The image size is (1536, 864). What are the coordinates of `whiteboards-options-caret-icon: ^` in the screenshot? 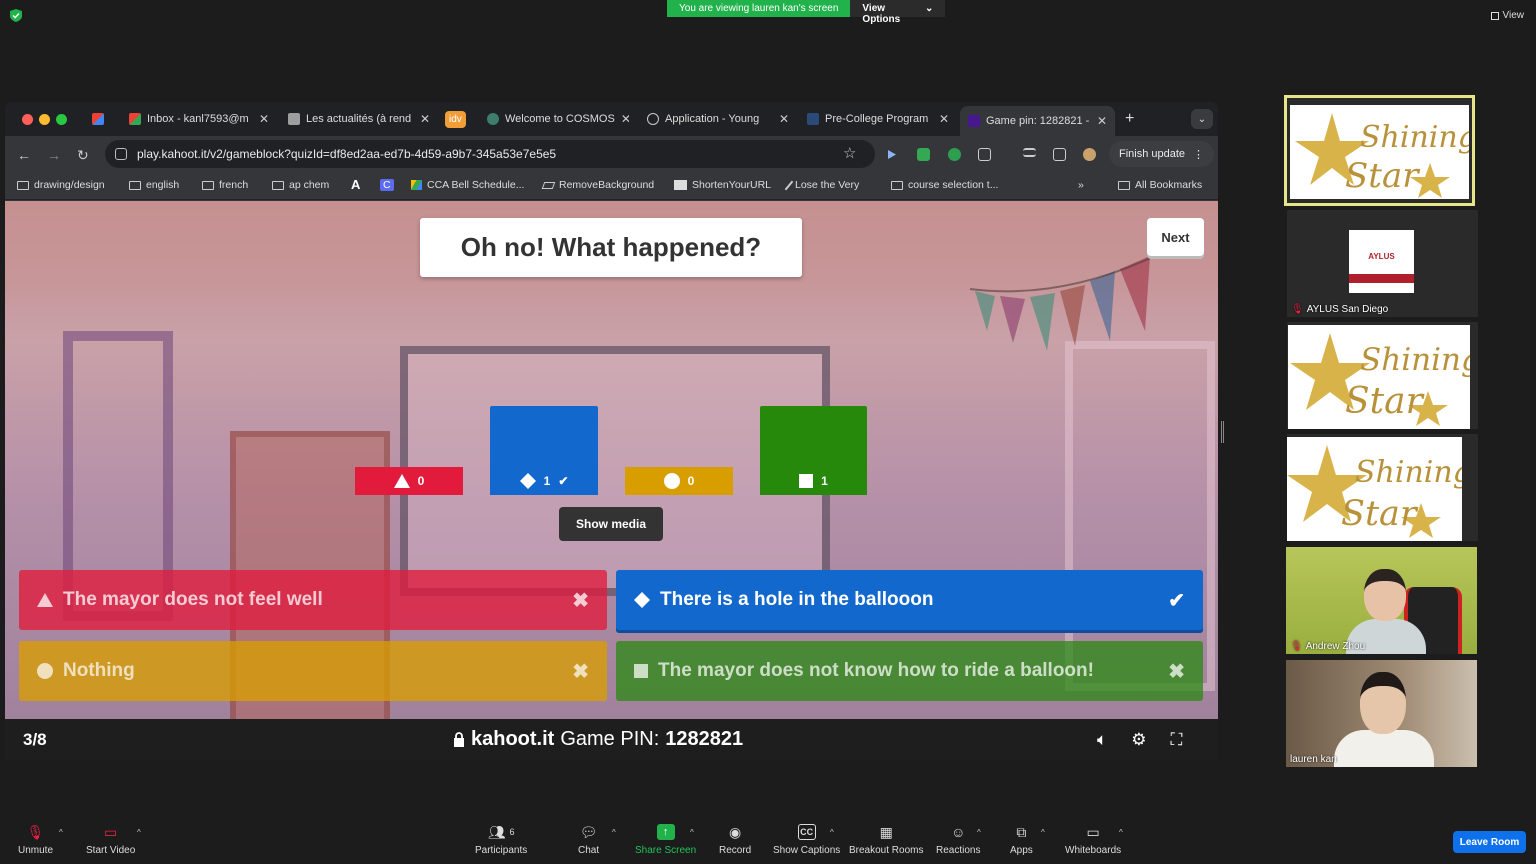 It's located at (1121, 832).